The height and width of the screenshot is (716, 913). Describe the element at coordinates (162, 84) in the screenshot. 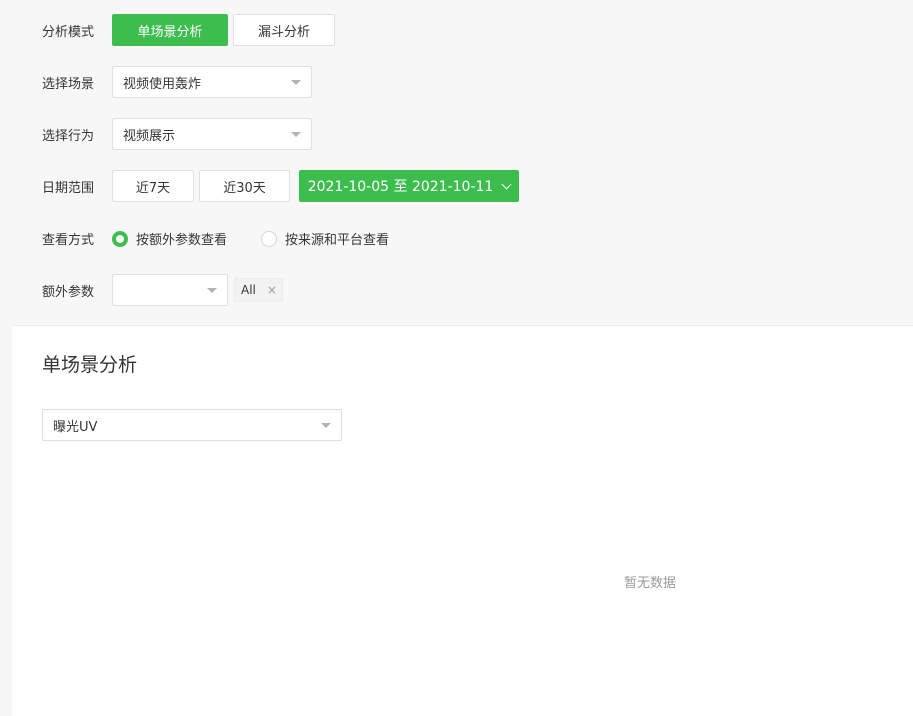

I see `scene-value: 视频使用轰炸` at that location.